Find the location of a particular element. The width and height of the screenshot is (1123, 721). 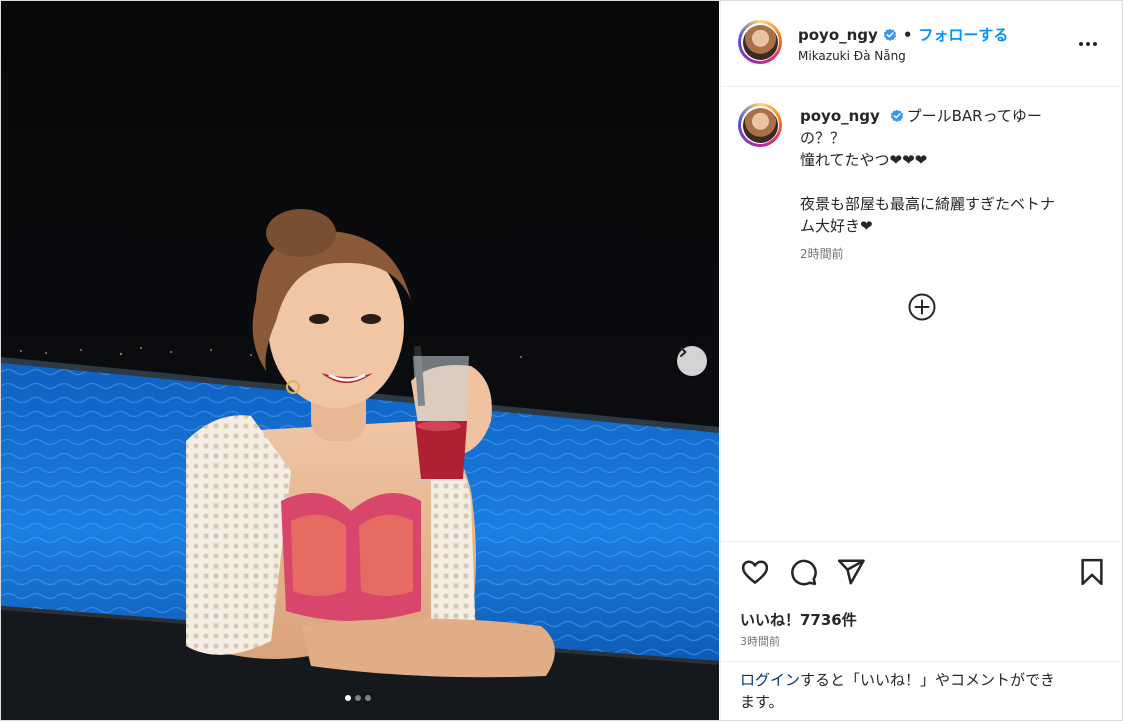

follow-button: フォローする is located at coordinates (963, 34).